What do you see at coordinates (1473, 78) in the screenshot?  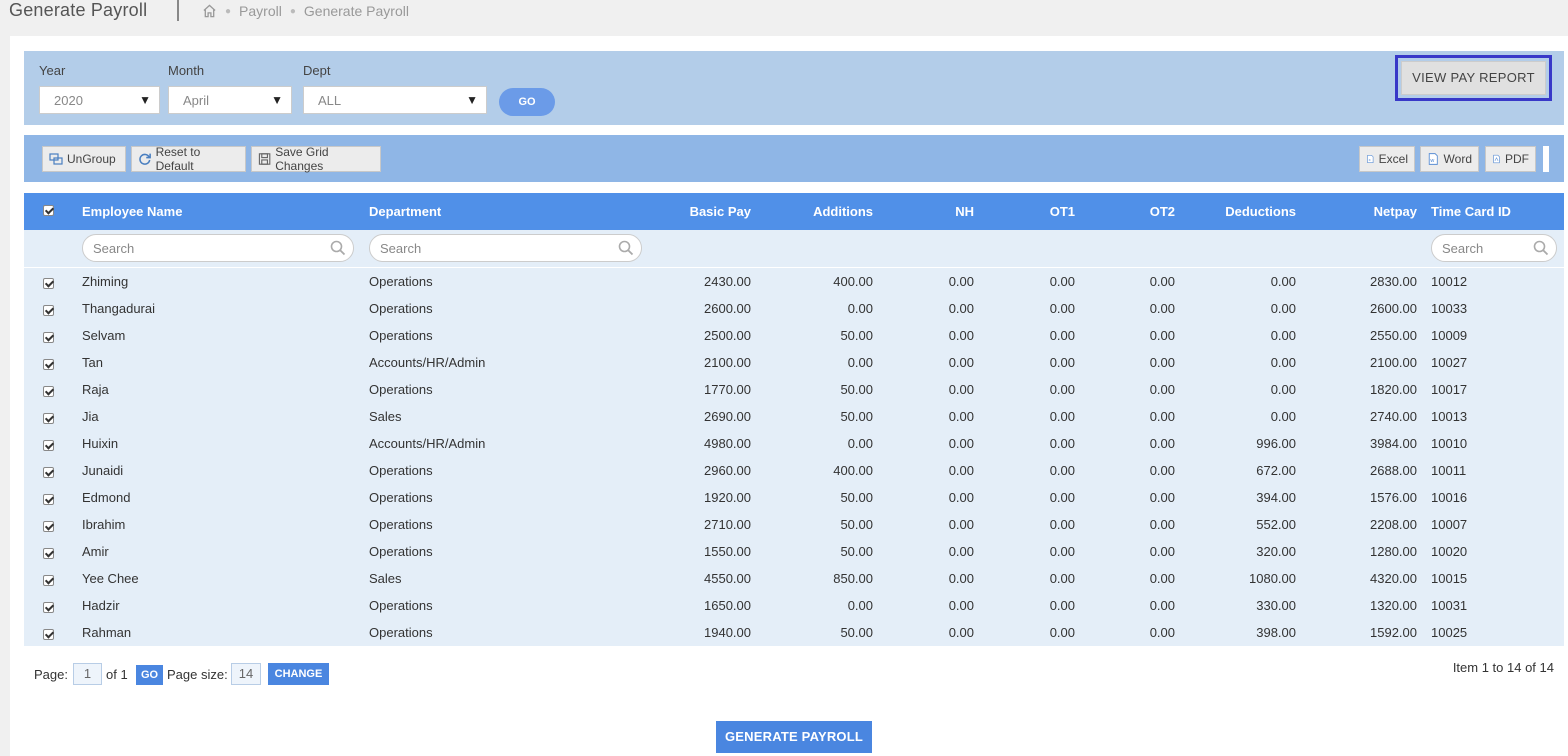 I see `view-pay-report-button: VIEW PAY REPORT` at bounding box center [1473, 78].